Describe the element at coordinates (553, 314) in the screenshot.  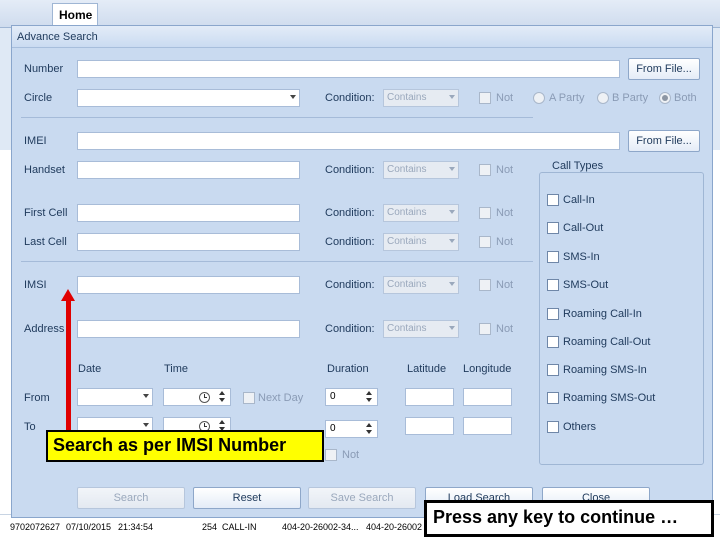
I see `roaming-call-in-checkbox` at that location.